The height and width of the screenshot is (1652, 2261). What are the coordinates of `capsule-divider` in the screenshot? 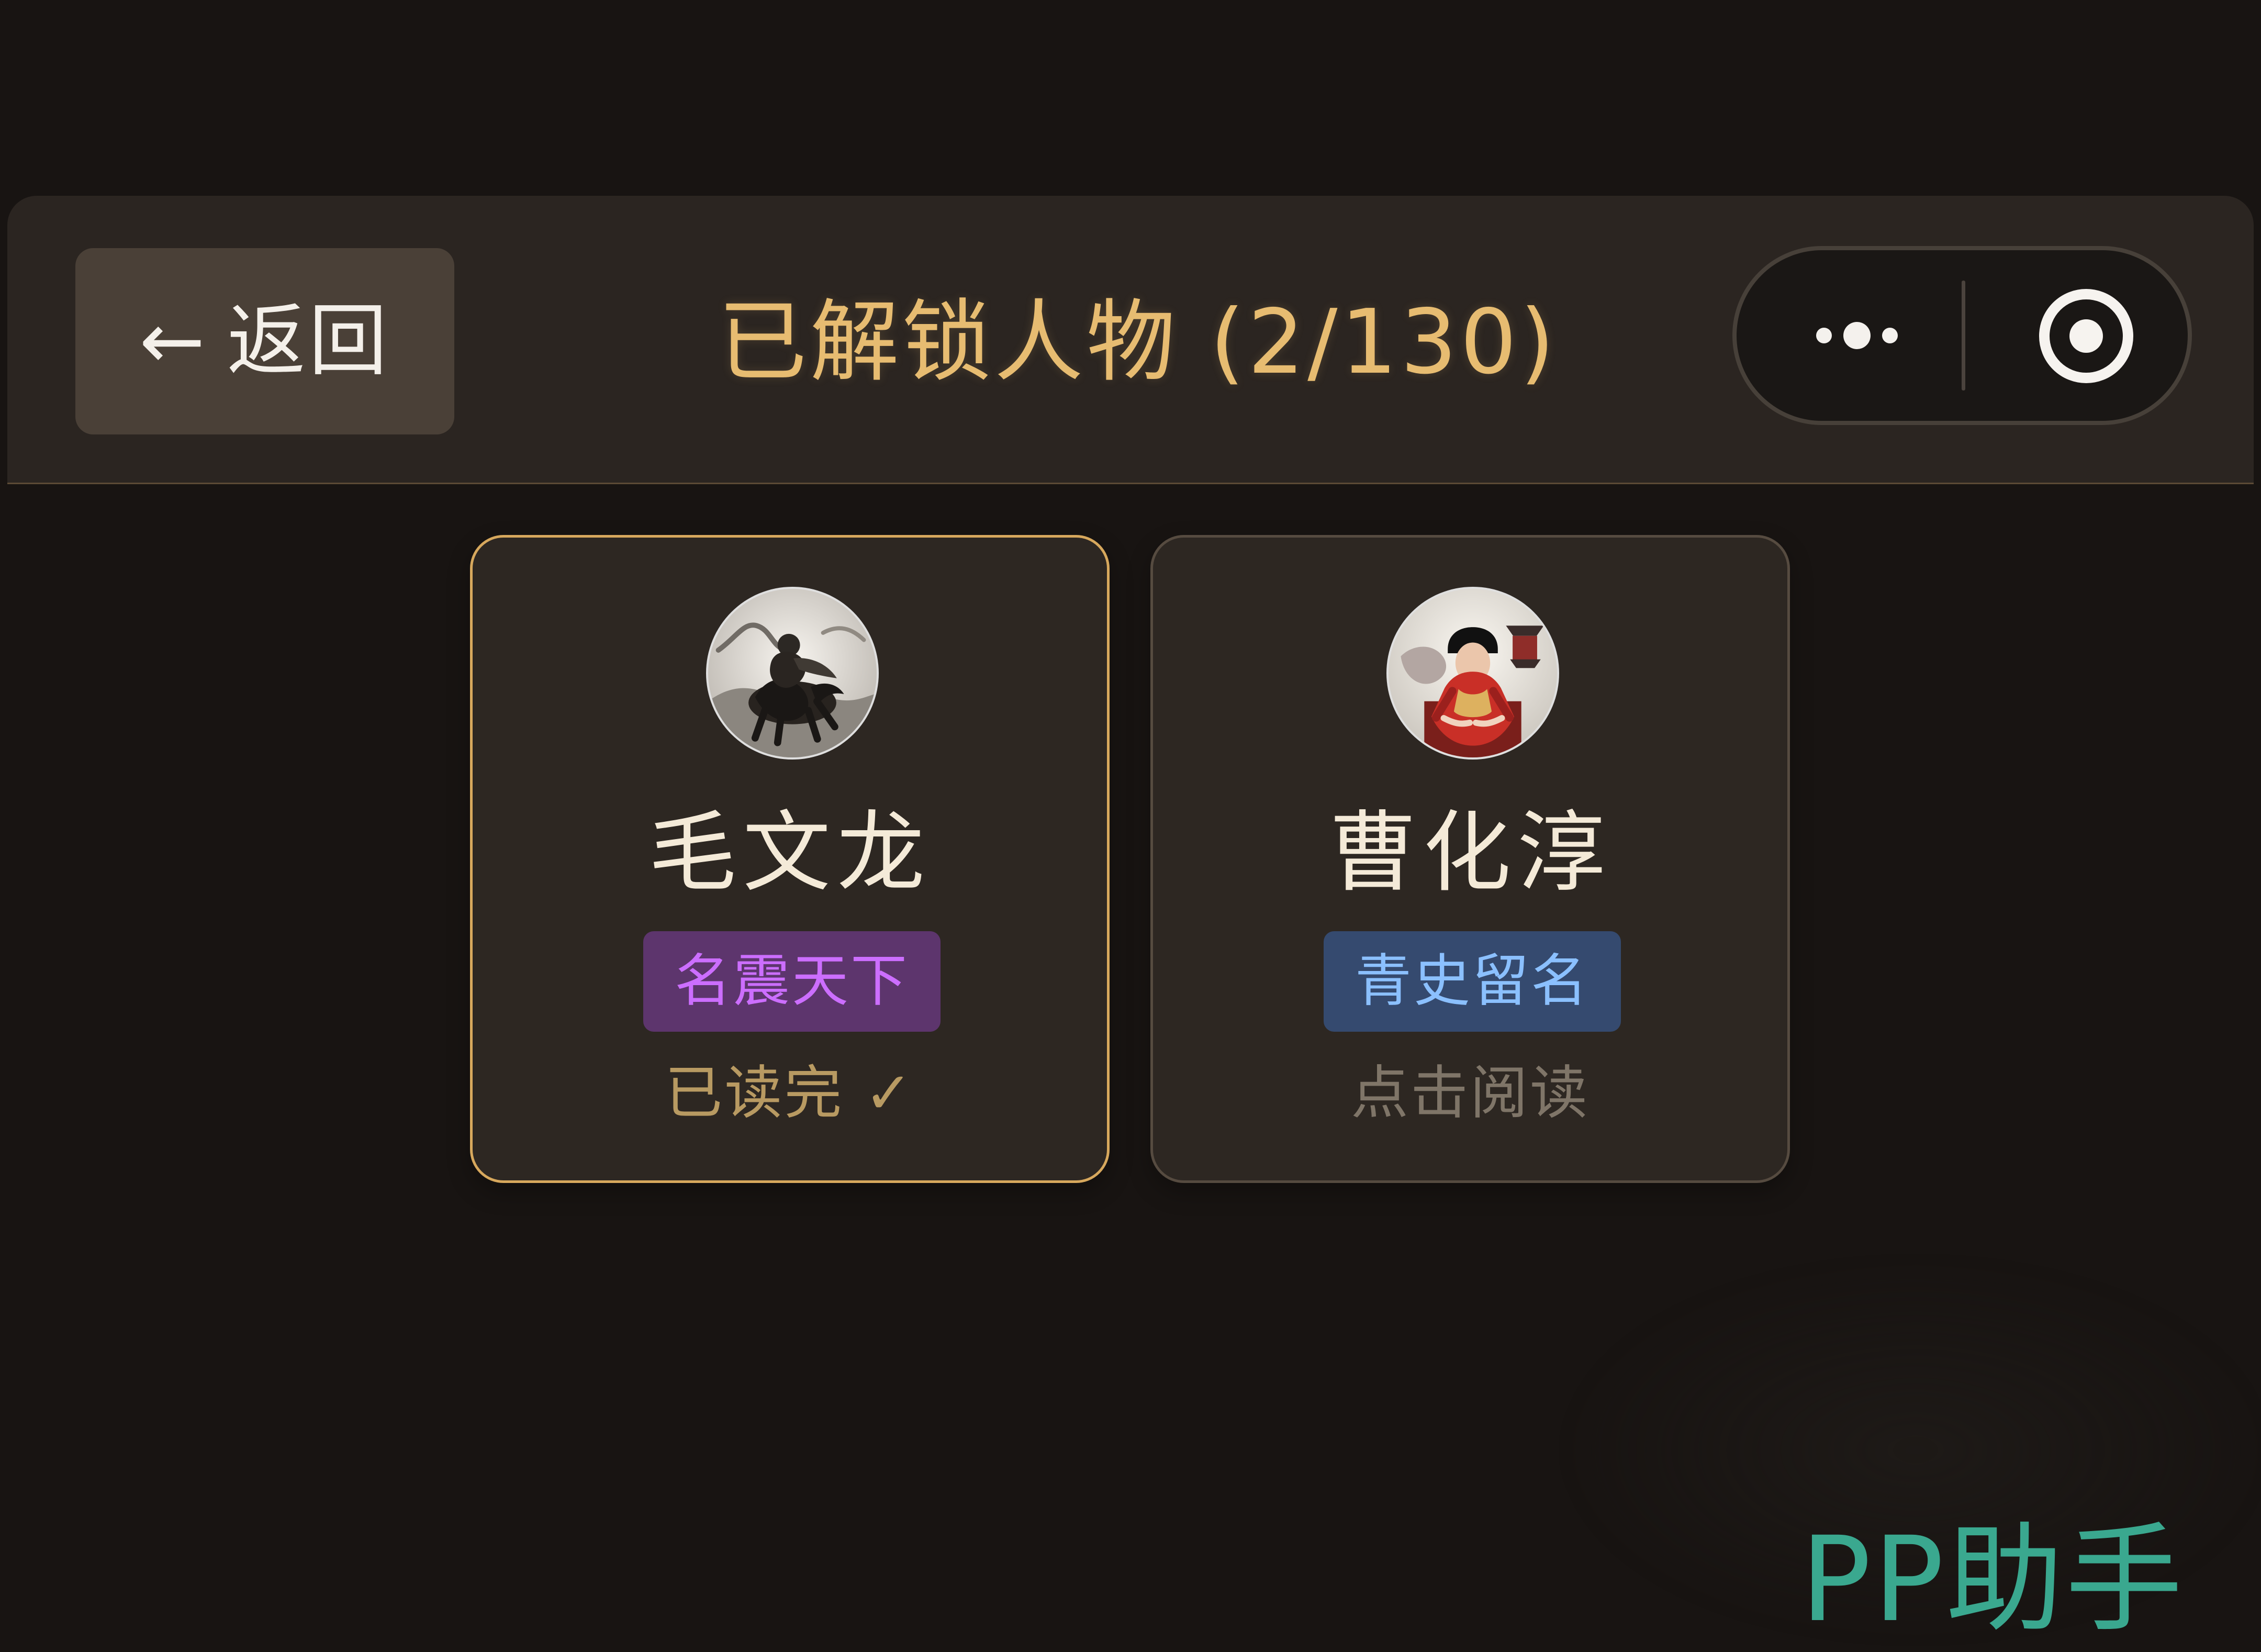 It's located at (1963, 335).